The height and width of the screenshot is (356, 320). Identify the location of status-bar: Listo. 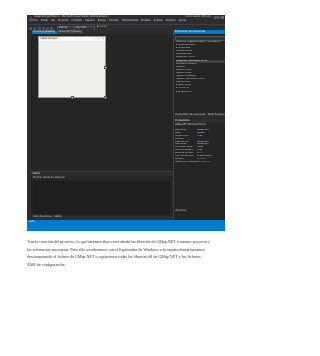
(126, 225).